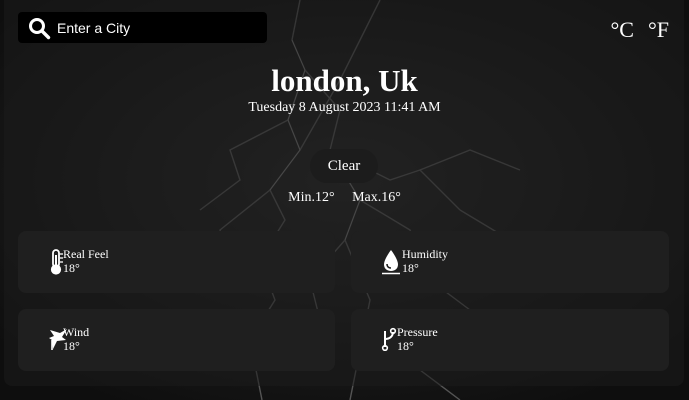  Describe the element at coordinates (86, 254) in the screenshot. I see `real-feel-label: Real Feel` at that location.